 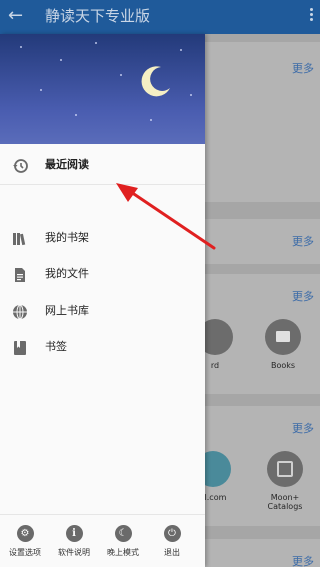 I want to click on night-mode-button: ☾ 晚上模式, so click(x=123, y=541).